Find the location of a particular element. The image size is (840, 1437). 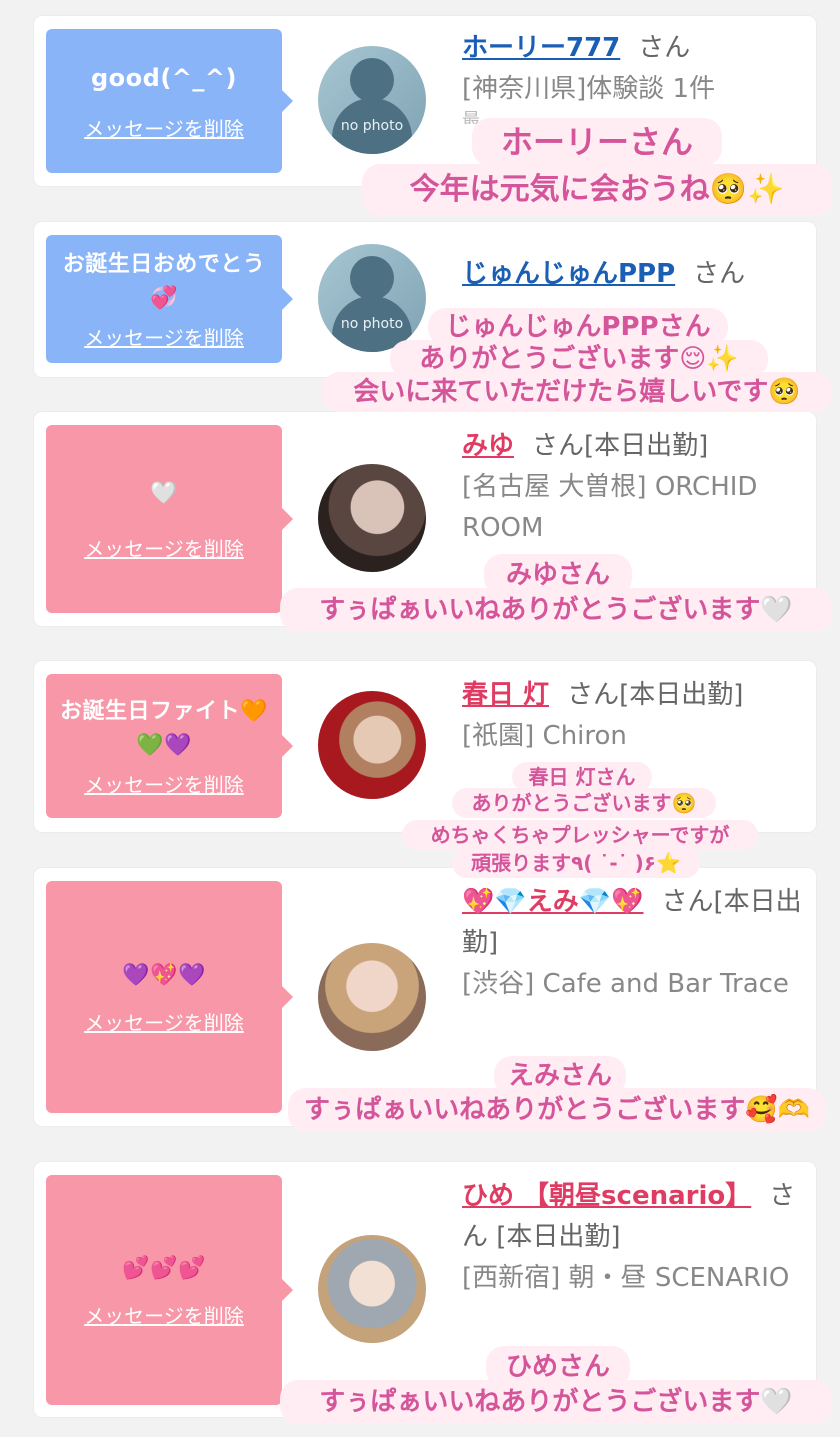

user-name-link: 春日 灯 is located at coordinates (505, 695).